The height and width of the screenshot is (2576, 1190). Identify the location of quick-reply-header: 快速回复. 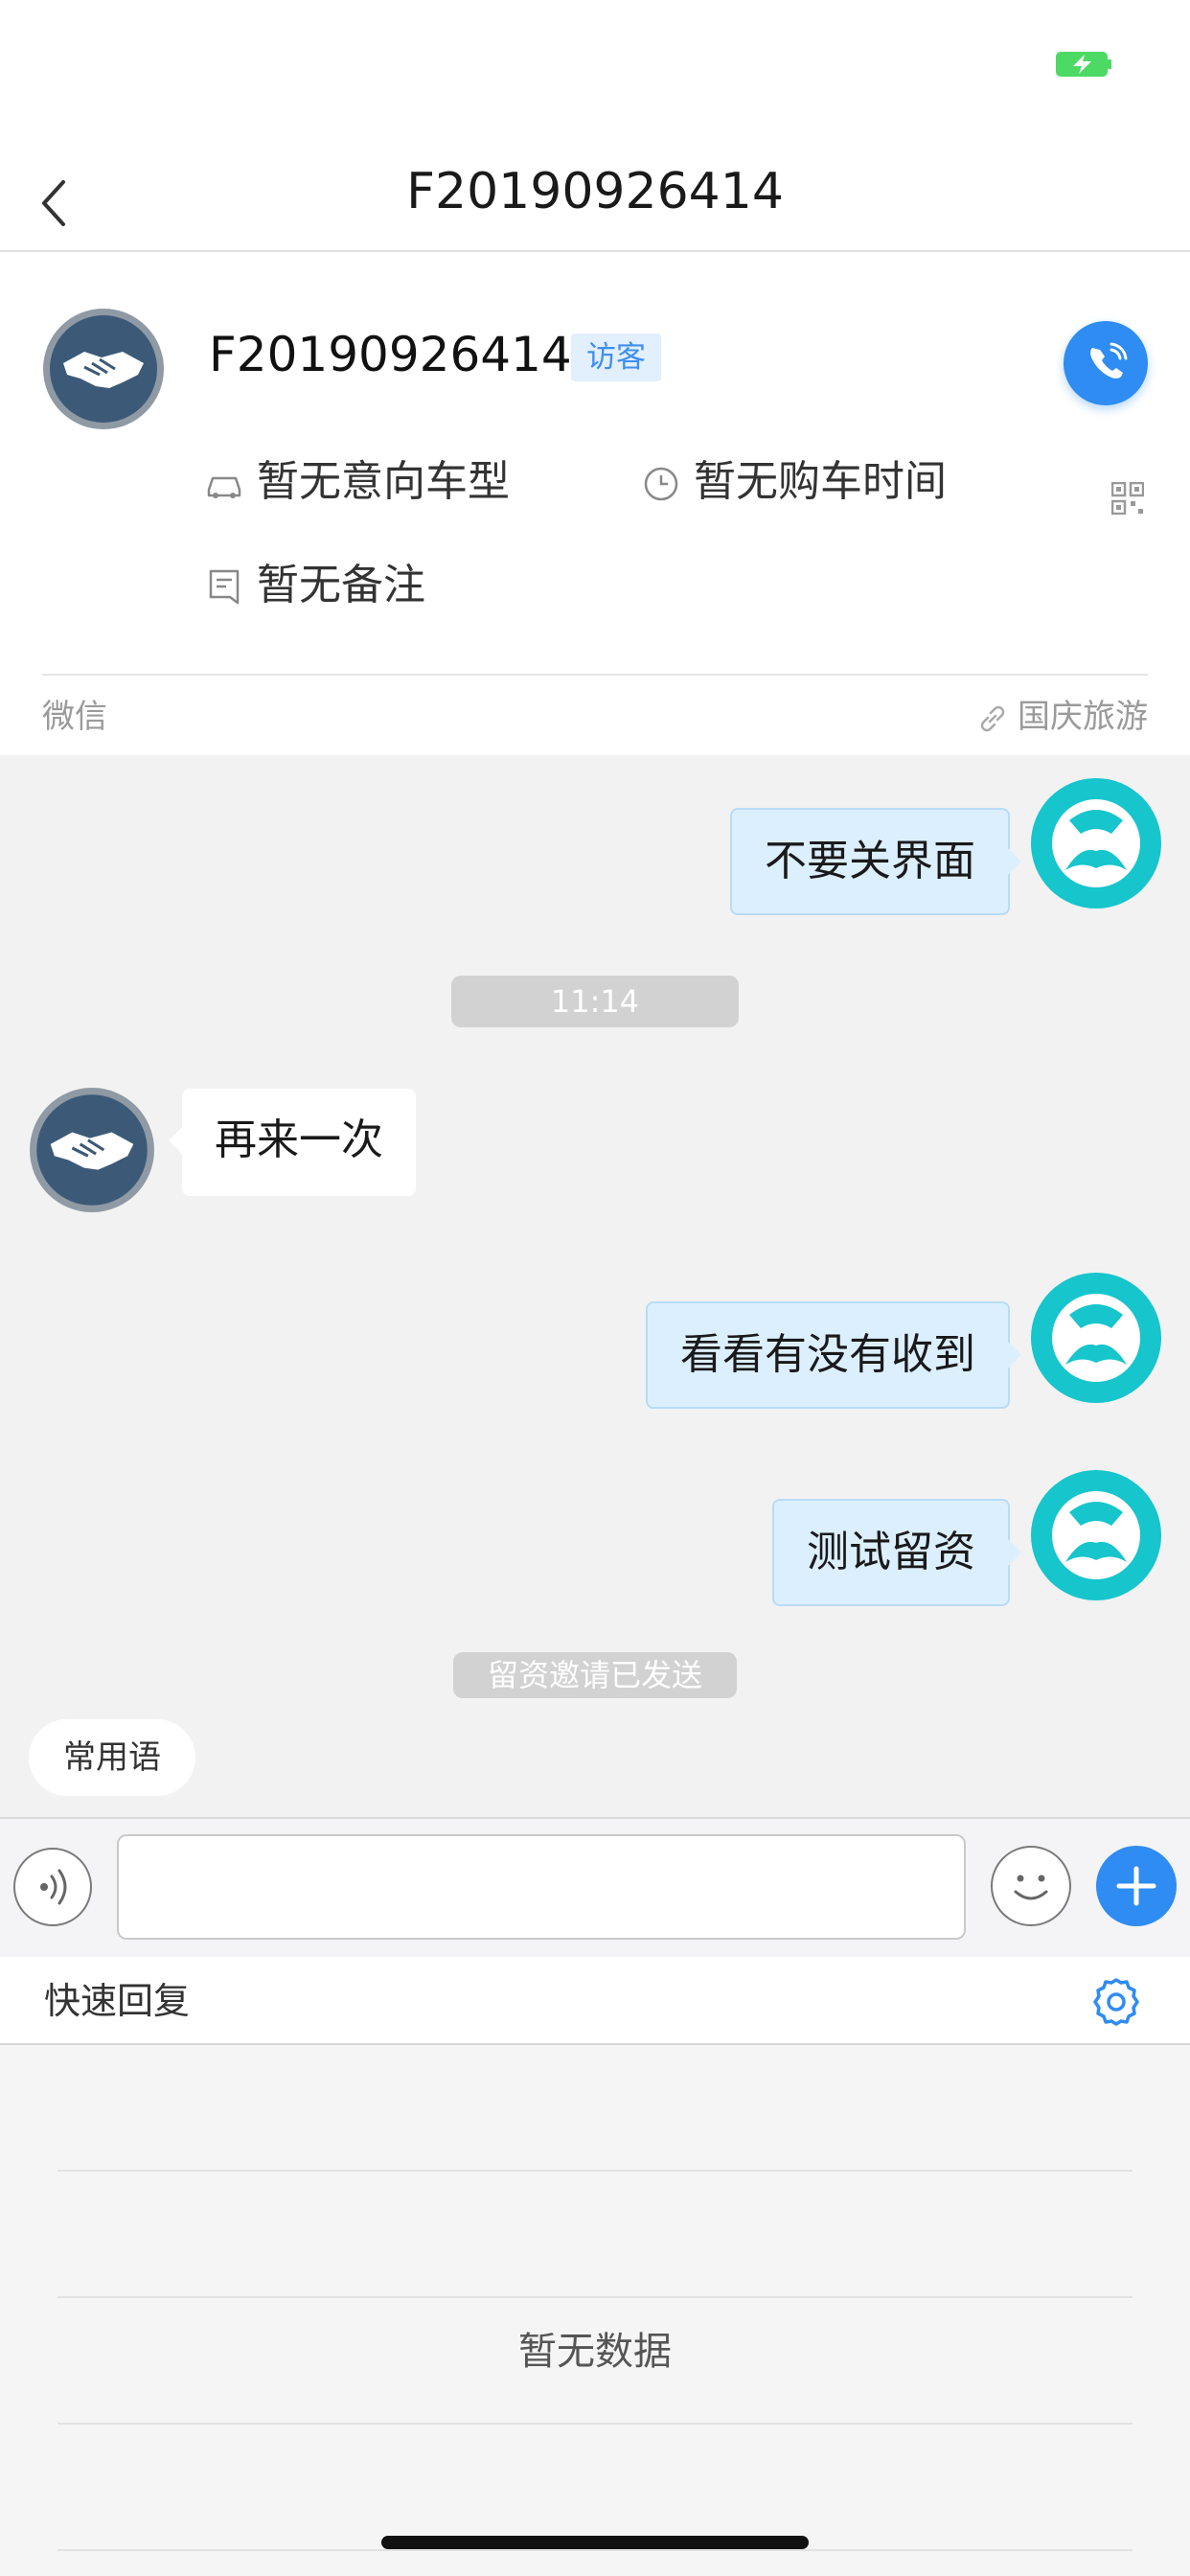
(595, 2001).